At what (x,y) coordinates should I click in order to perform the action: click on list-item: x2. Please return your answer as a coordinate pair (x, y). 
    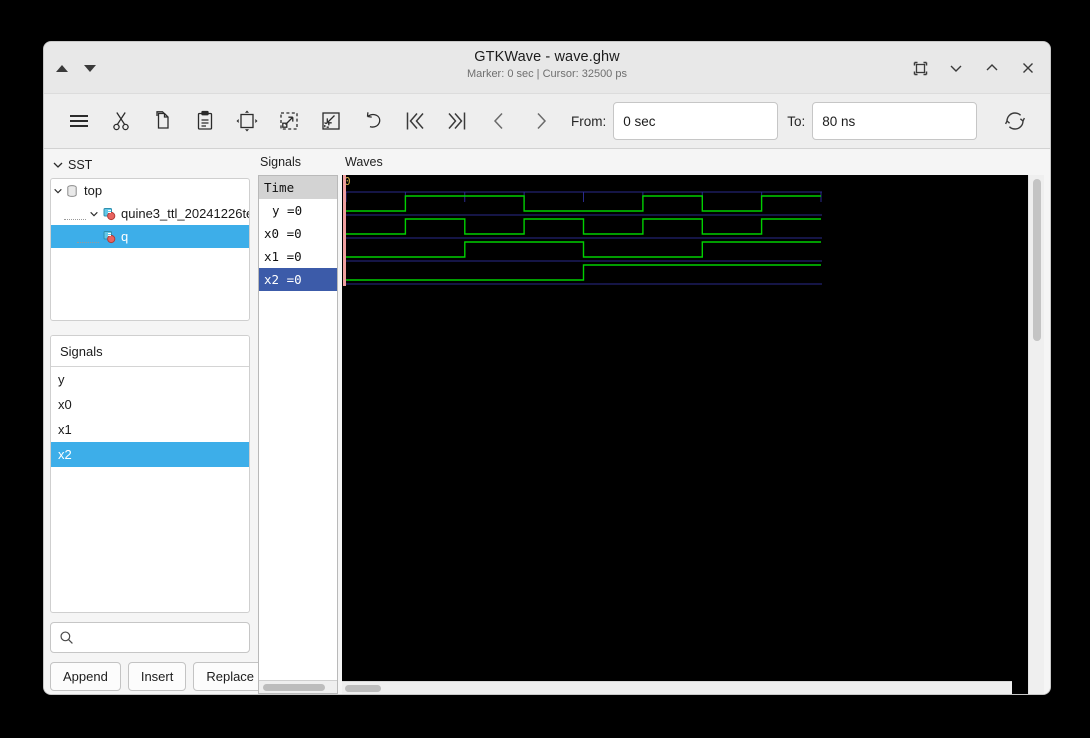
    Looking at the image, I should click on (150, 454).